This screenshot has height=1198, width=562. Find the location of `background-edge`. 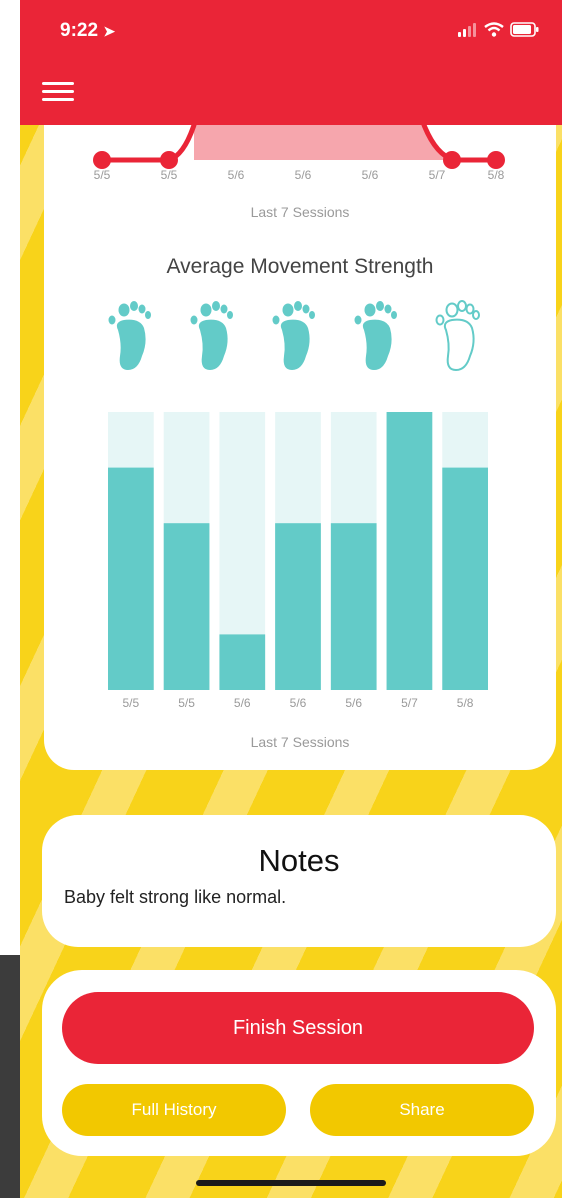

background-edge is located at coordinates (10, 599).